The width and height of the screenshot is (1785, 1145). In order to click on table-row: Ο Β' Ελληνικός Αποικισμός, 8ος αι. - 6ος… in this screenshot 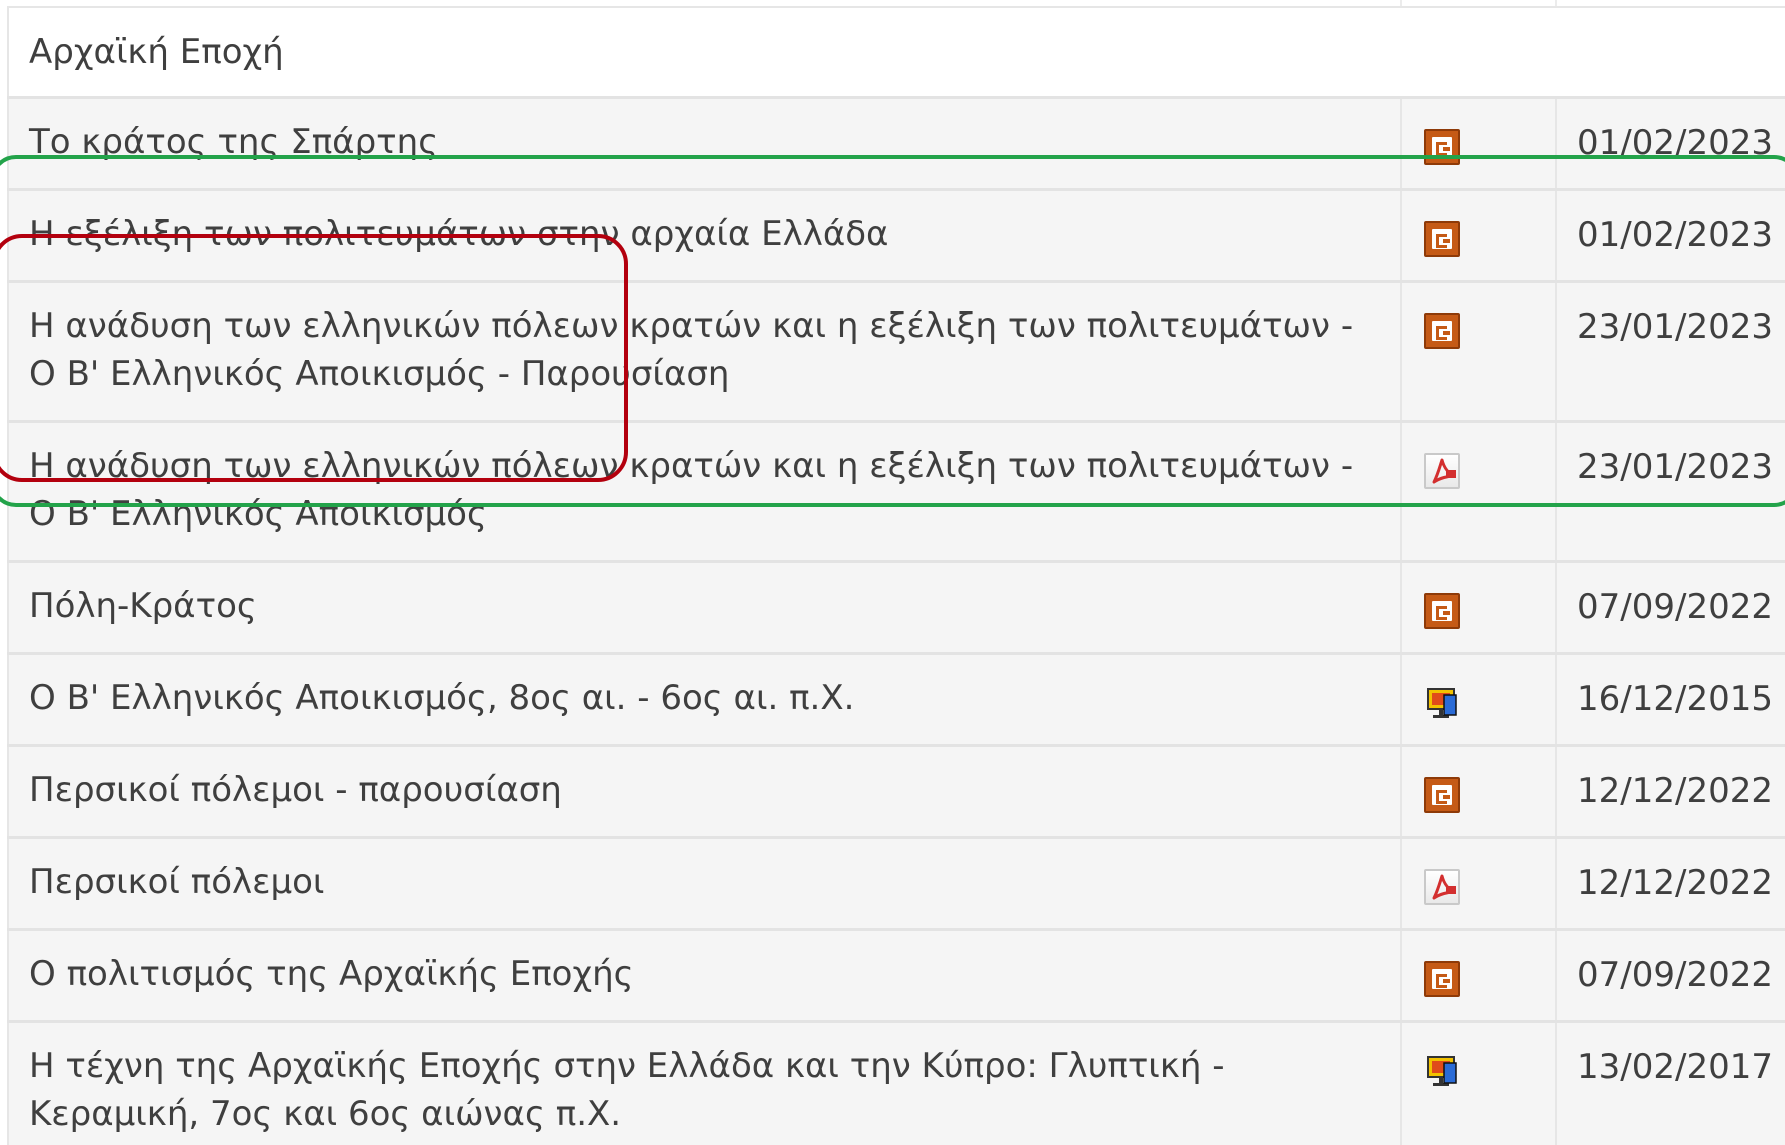, I will do `click(896, 700)`.